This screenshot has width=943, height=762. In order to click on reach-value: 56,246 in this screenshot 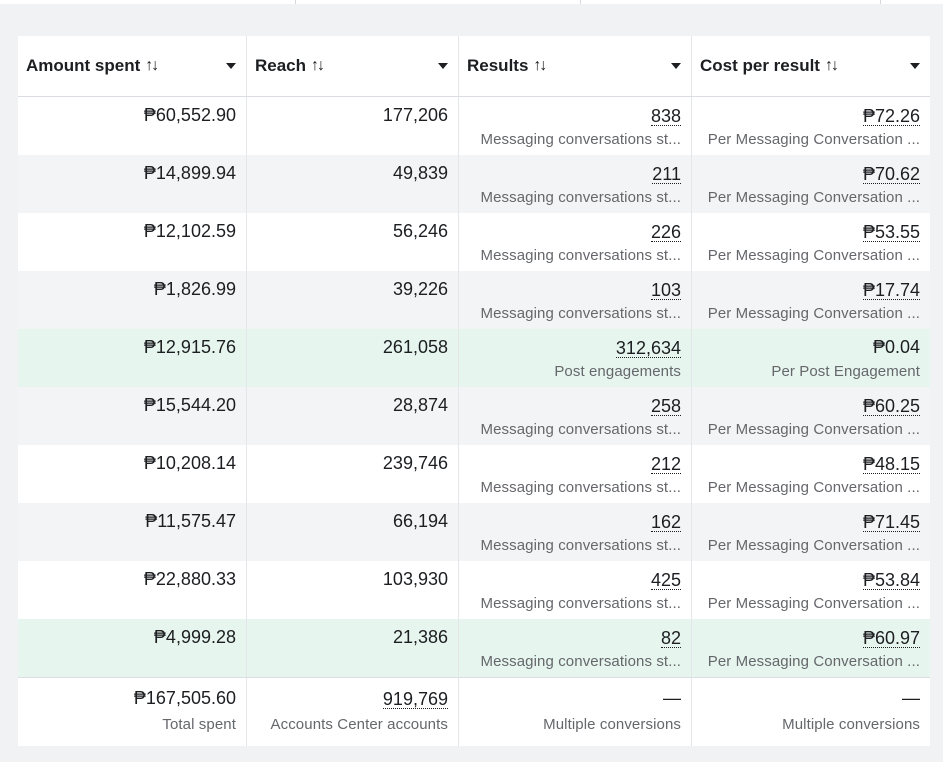, I will do `click(420, 231)`.